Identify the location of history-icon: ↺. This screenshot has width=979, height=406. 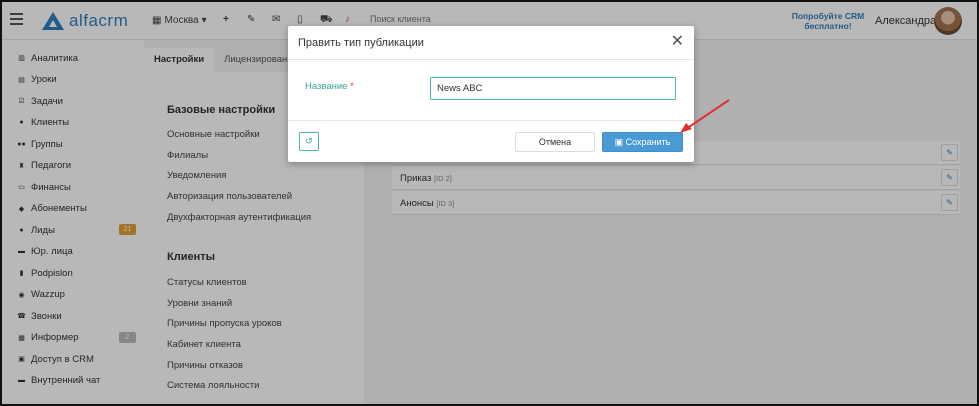
(309, 141).